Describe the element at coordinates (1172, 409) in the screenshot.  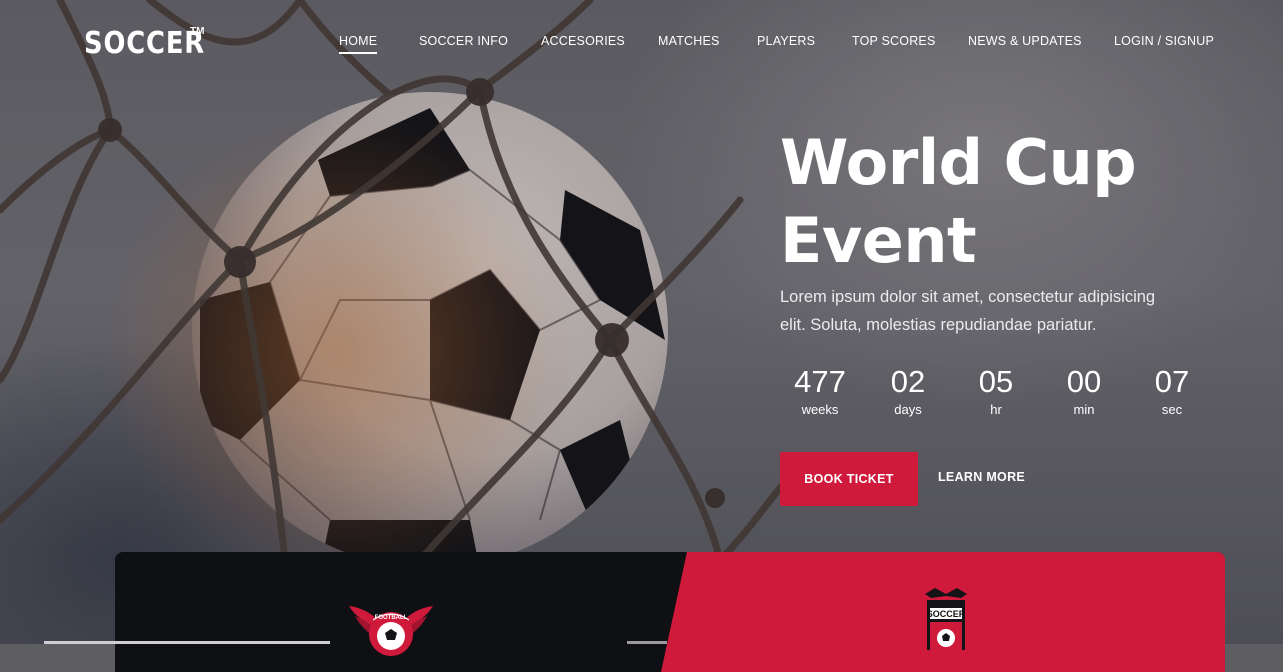
I see `countdown-unit: sec` at that location.